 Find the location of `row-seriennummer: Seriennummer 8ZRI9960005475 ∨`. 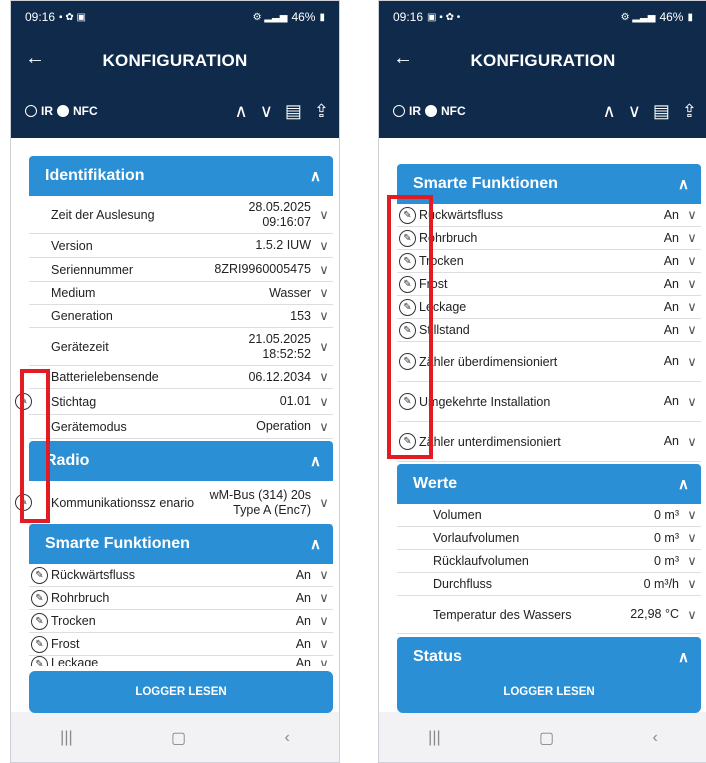

row-seriennummer: Seriennummer 8ZRI9960005475 ∨ is located at coordinates (181, 270).